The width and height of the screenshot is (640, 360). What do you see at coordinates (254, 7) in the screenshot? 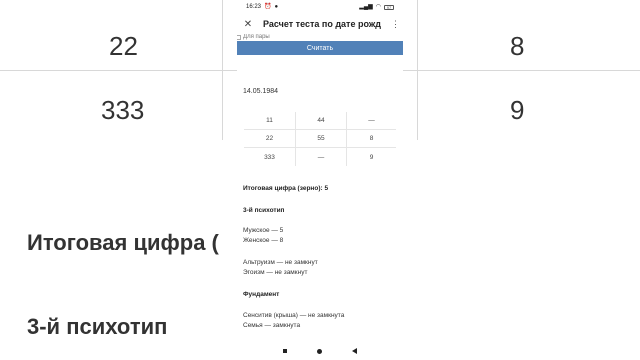
I see `status-time: 16:23` at bounding box center [254, 7].